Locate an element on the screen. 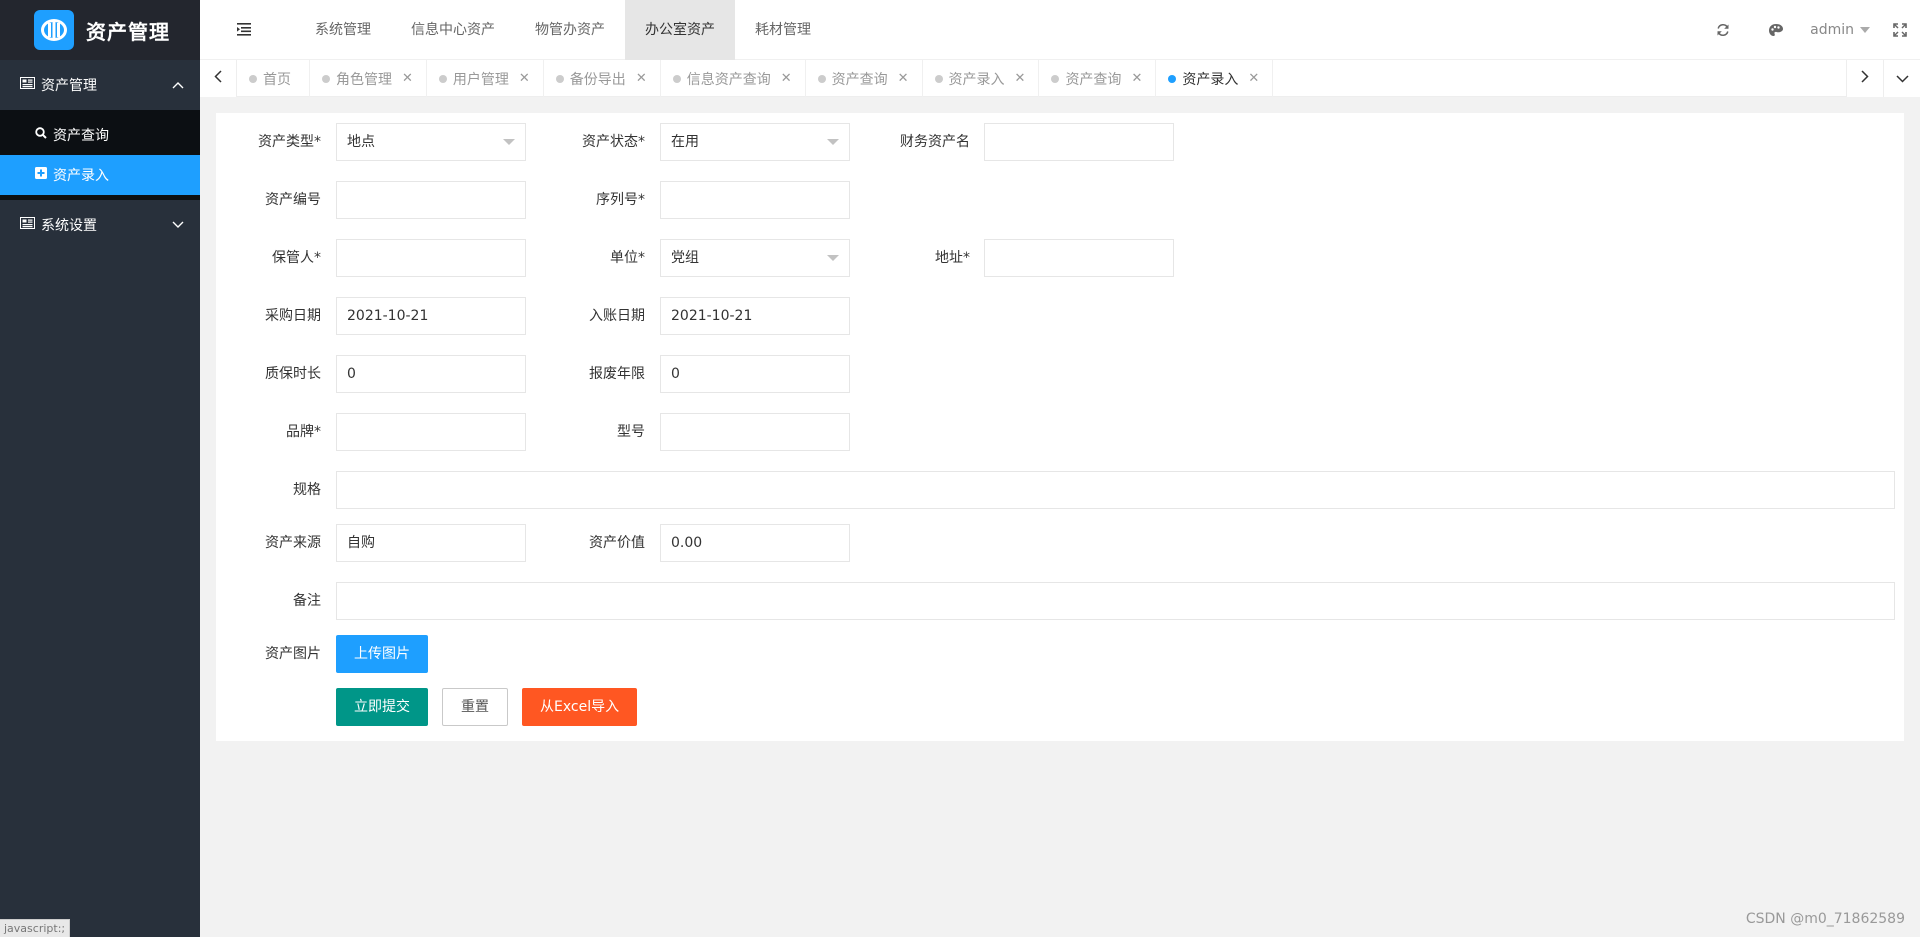  brand-input is located at coordinates (431, 432).